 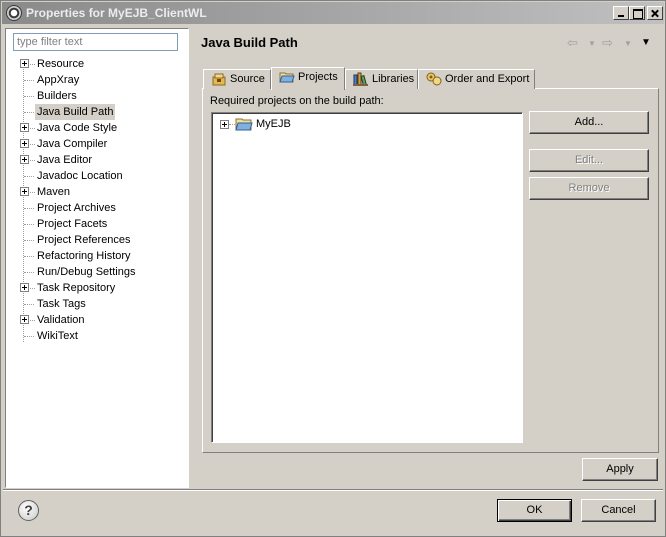 What do you see at coordinates (318, 77) in the screenshot?
I see `tab-label: Projects` at bounding box center [318, 77].